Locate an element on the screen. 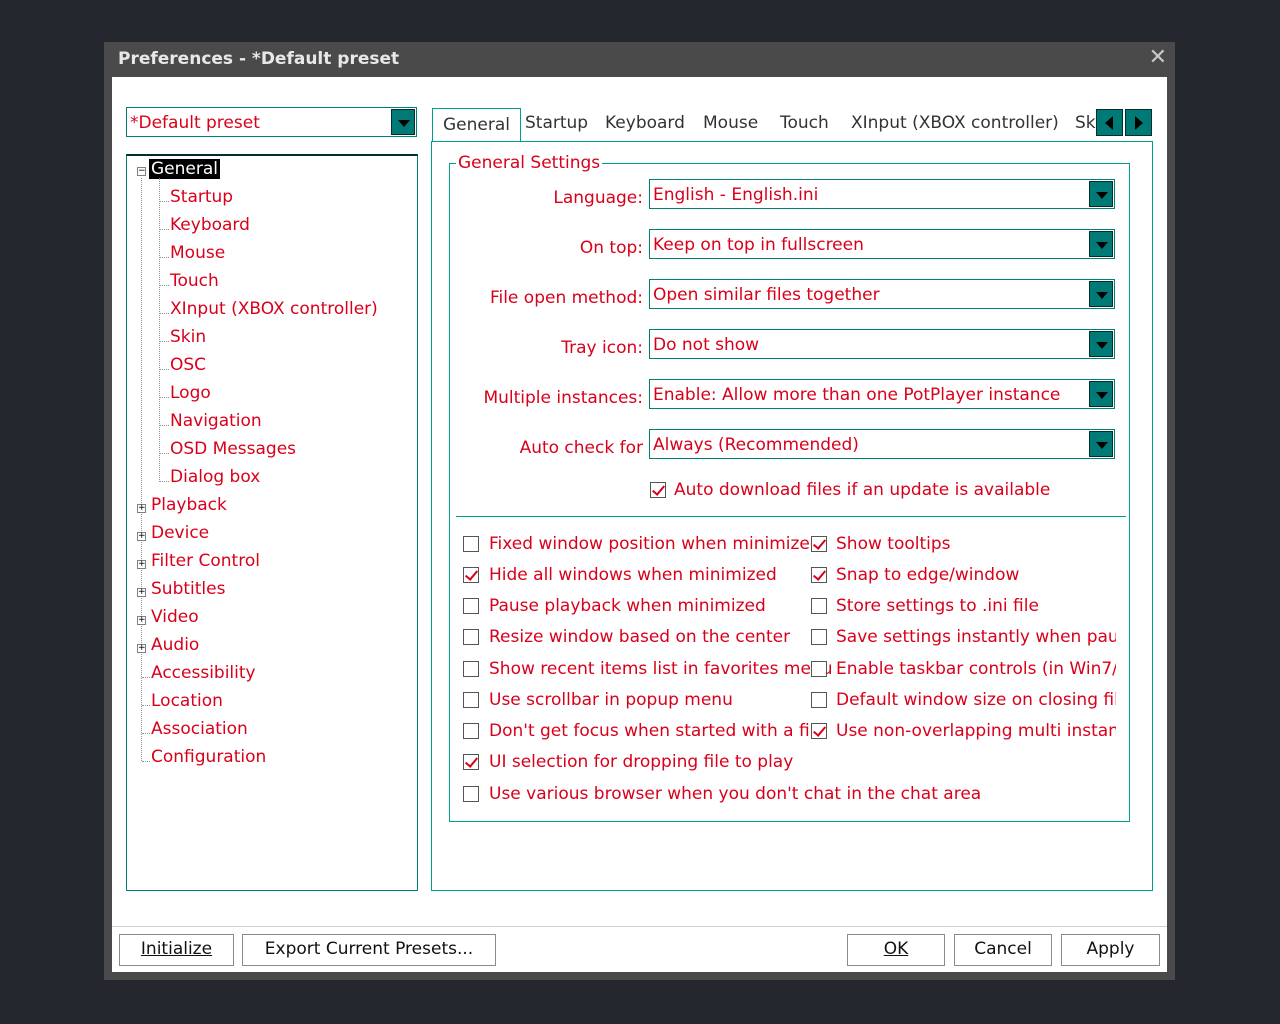 Image resolution: width=1280 pixels, height=1024 pixels. checkbox-label: Default window size on closing file is located at coordinates (976, 700).